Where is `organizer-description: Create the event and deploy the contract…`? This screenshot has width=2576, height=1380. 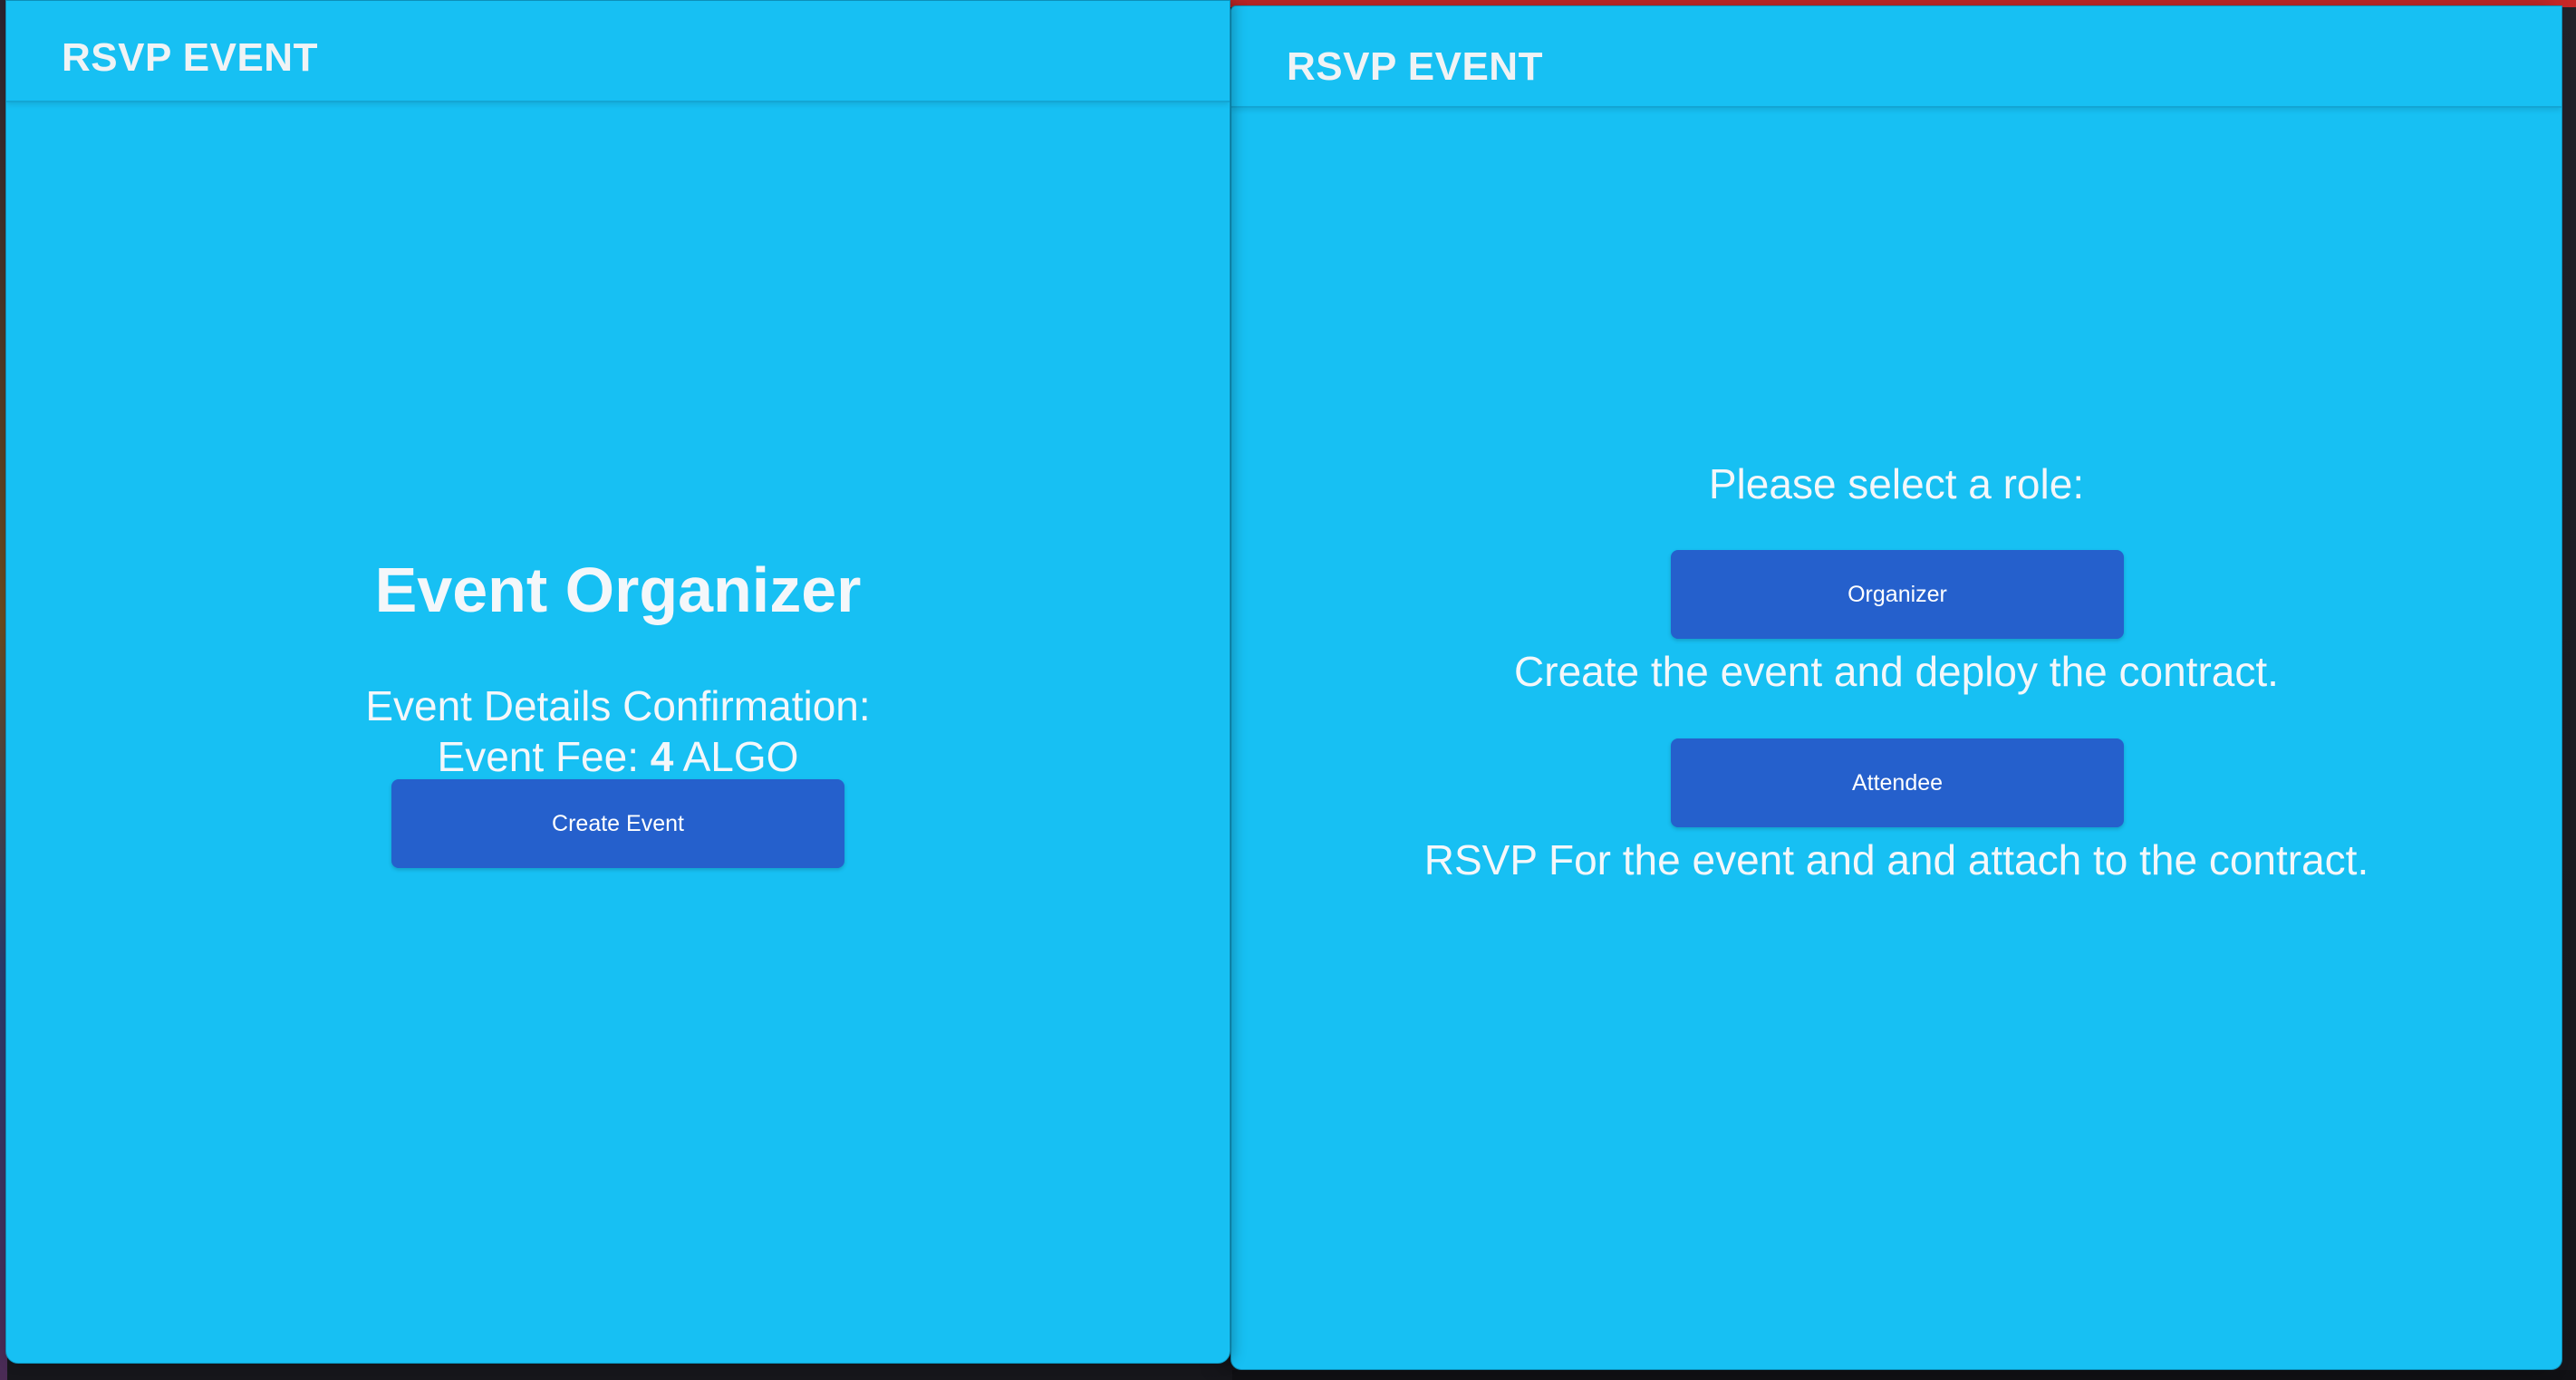
organizer-description: Create the event and deploy the contract… is located at coordinates (1896, 672).